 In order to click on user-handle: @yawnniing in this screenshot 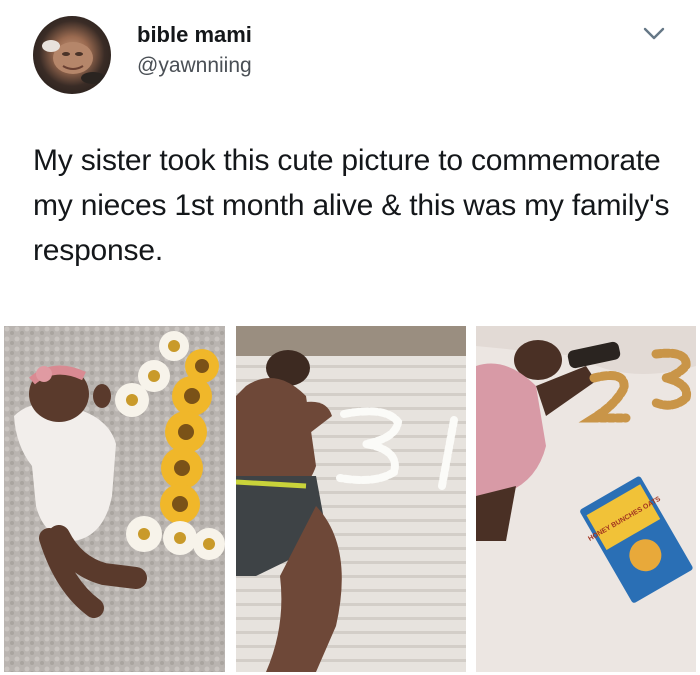, I will do `click(194, 66)`.